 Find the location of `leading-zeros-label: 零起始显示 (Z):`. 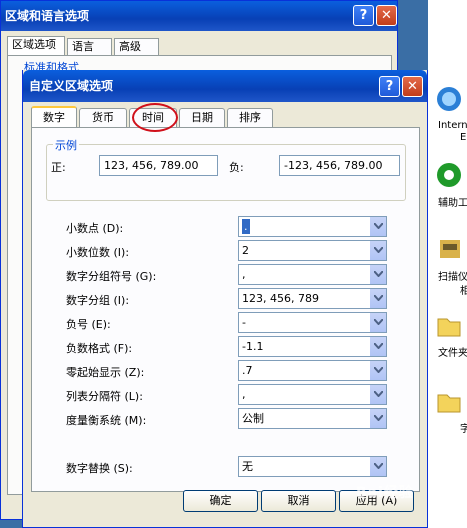

leading-zeros-label: 零起始显示 (Z): is located at coordinates (105, 372).